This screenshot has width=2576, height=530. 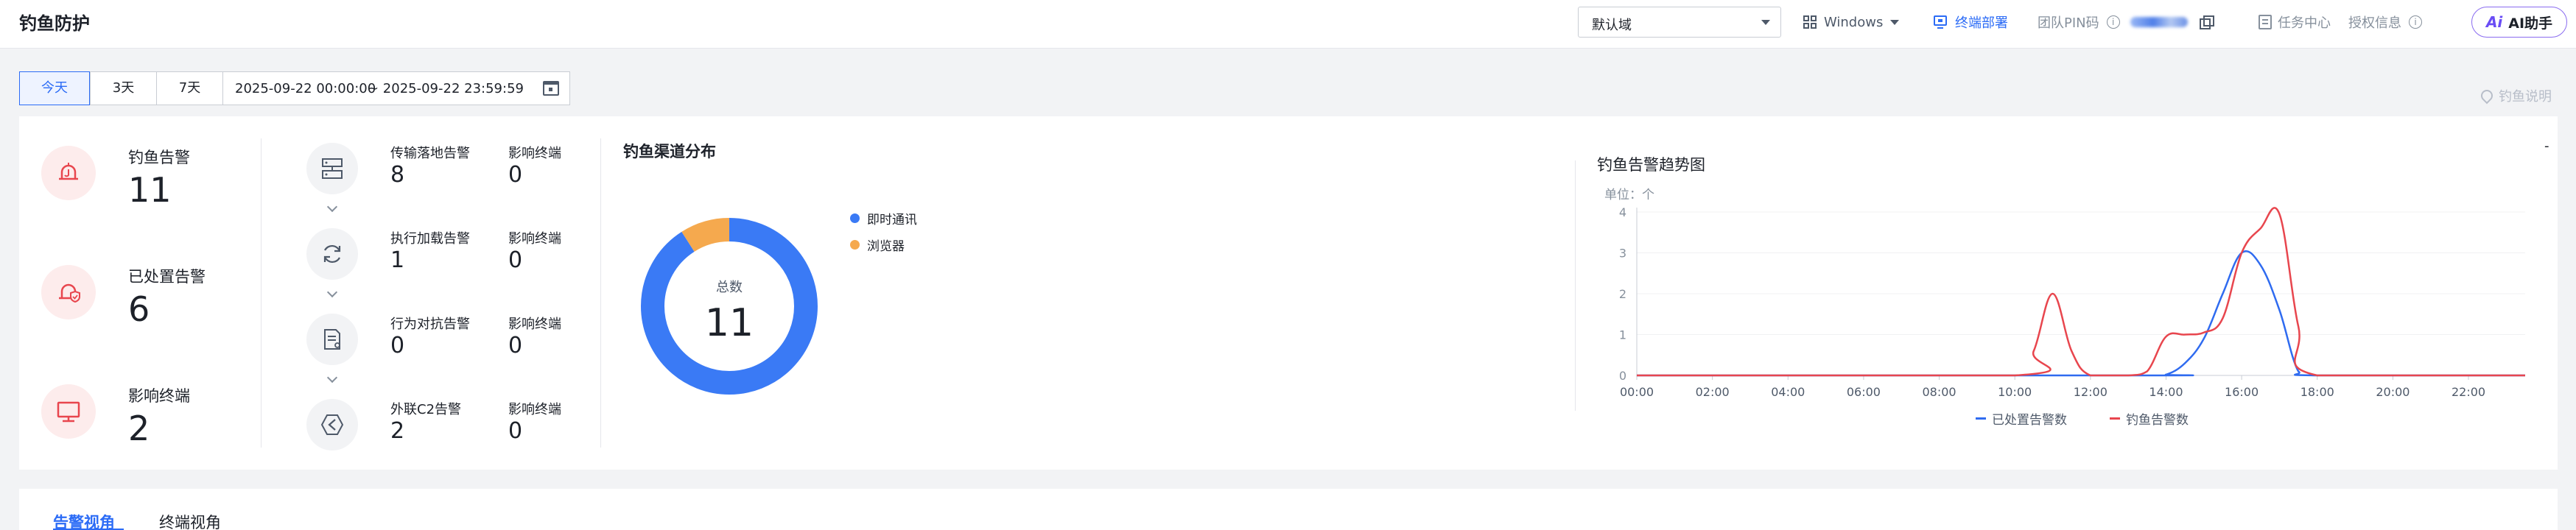 I want to click on chevron-down-icon, so click(x=1765, y=22).